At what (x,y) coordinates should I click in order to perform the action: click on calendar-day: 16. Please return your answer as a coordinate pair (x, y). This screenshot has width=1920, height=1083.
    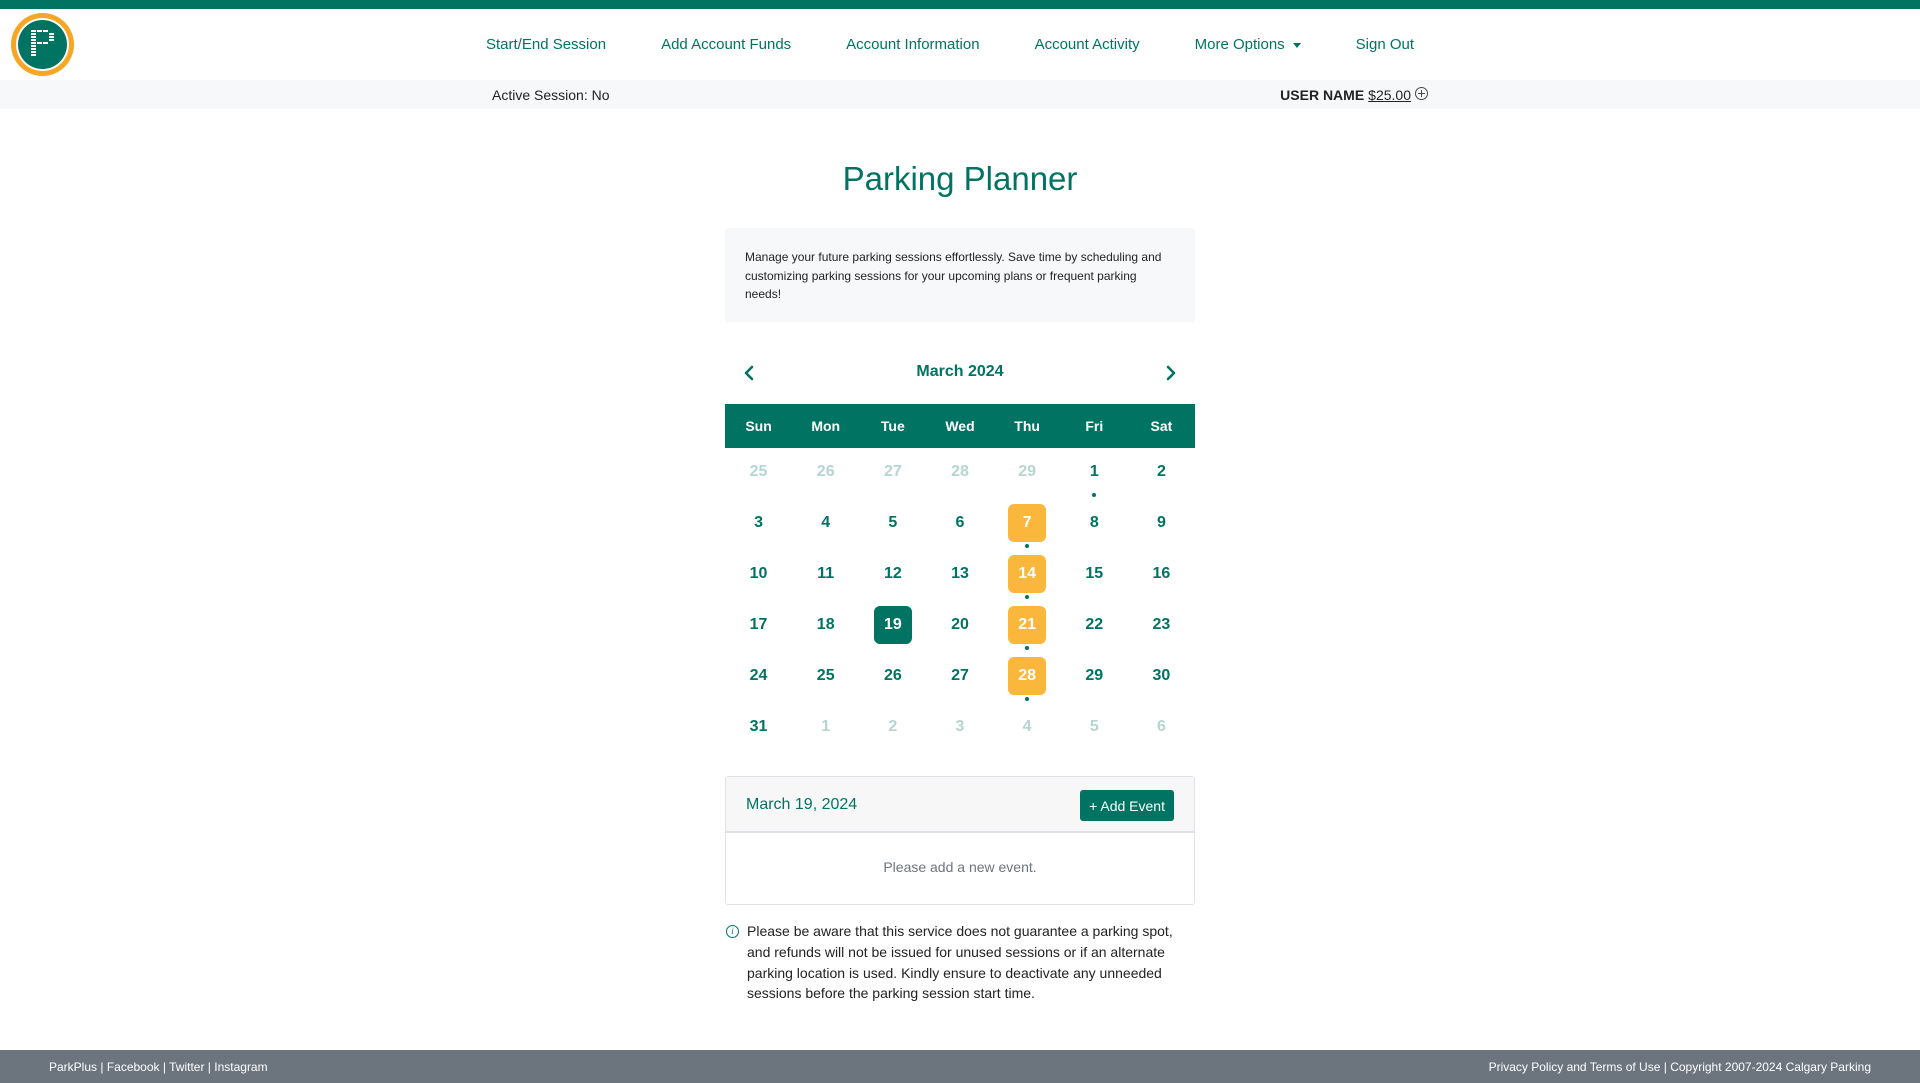
    Looking at the image, I should click on (1161, 574).